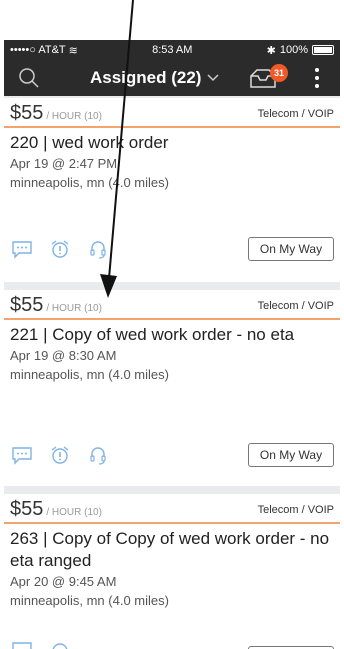  Describe the element at coordinates (268, 78) in the screenshot. I see `inbox-button: 31` at that location.